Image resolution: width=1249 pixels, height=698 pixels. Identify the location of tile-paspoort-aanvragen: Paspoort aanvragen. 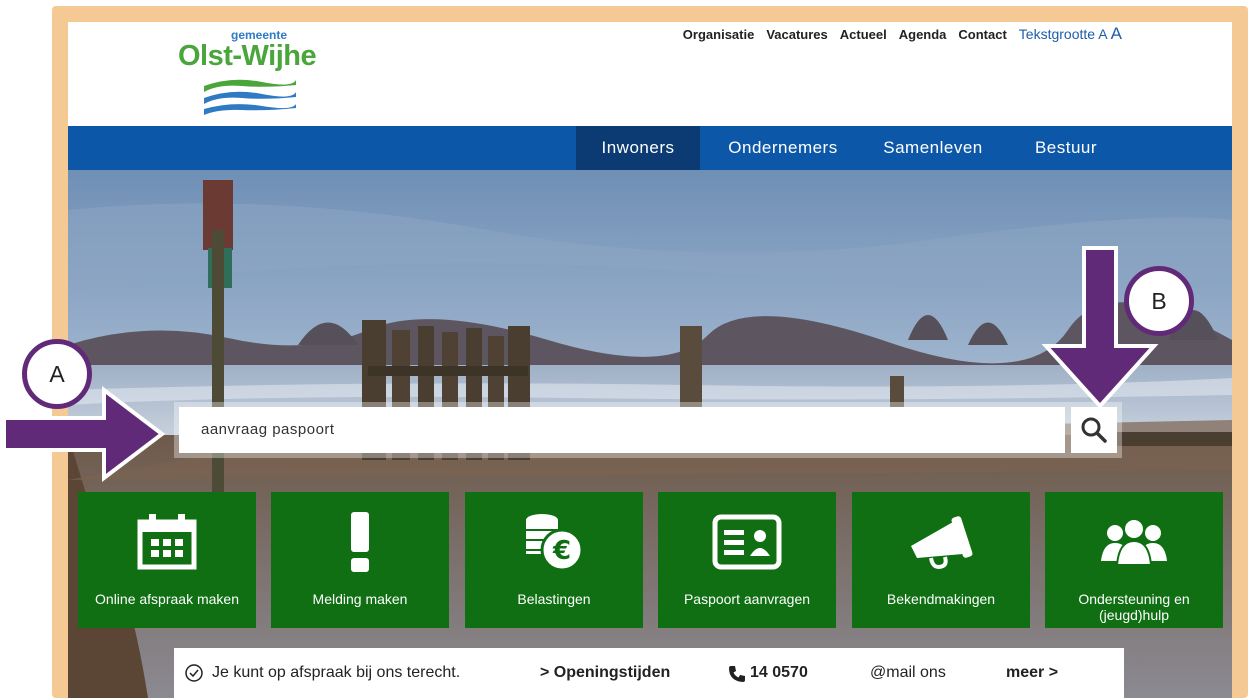
(747, 560).